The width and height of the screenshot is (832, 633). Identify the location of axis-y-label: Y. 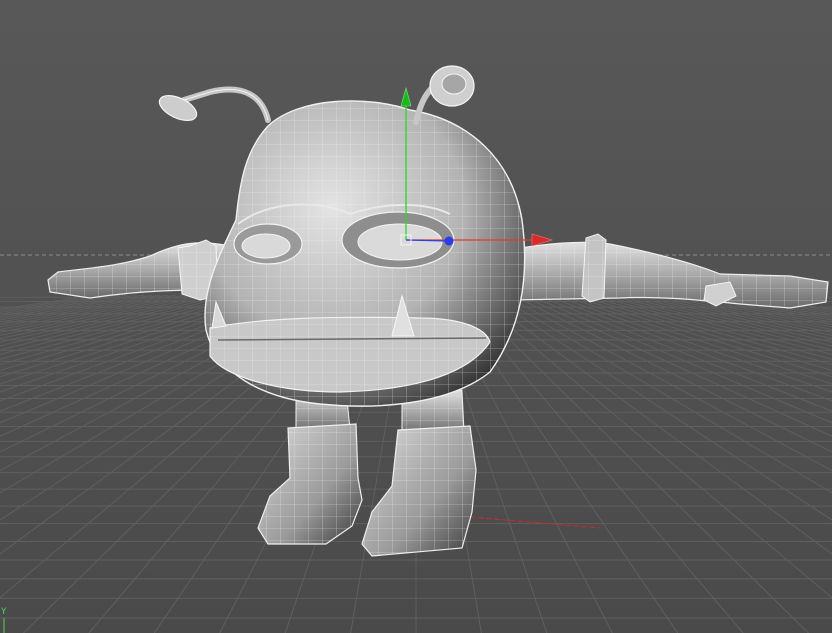
(4, 612).